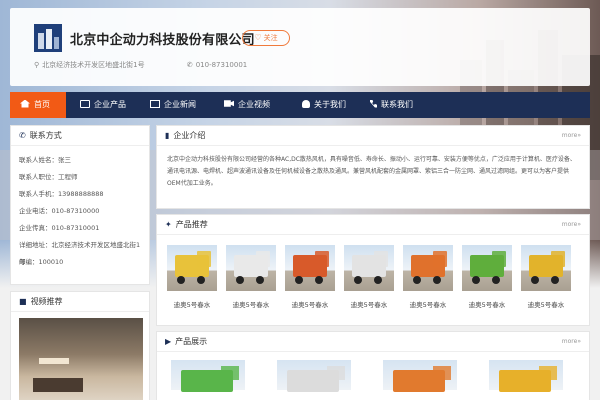 The height and width of the screenshot is (400, 600). I want to click on showcase-panel-title: ▶ 产品展示 more», so click(373, 342).